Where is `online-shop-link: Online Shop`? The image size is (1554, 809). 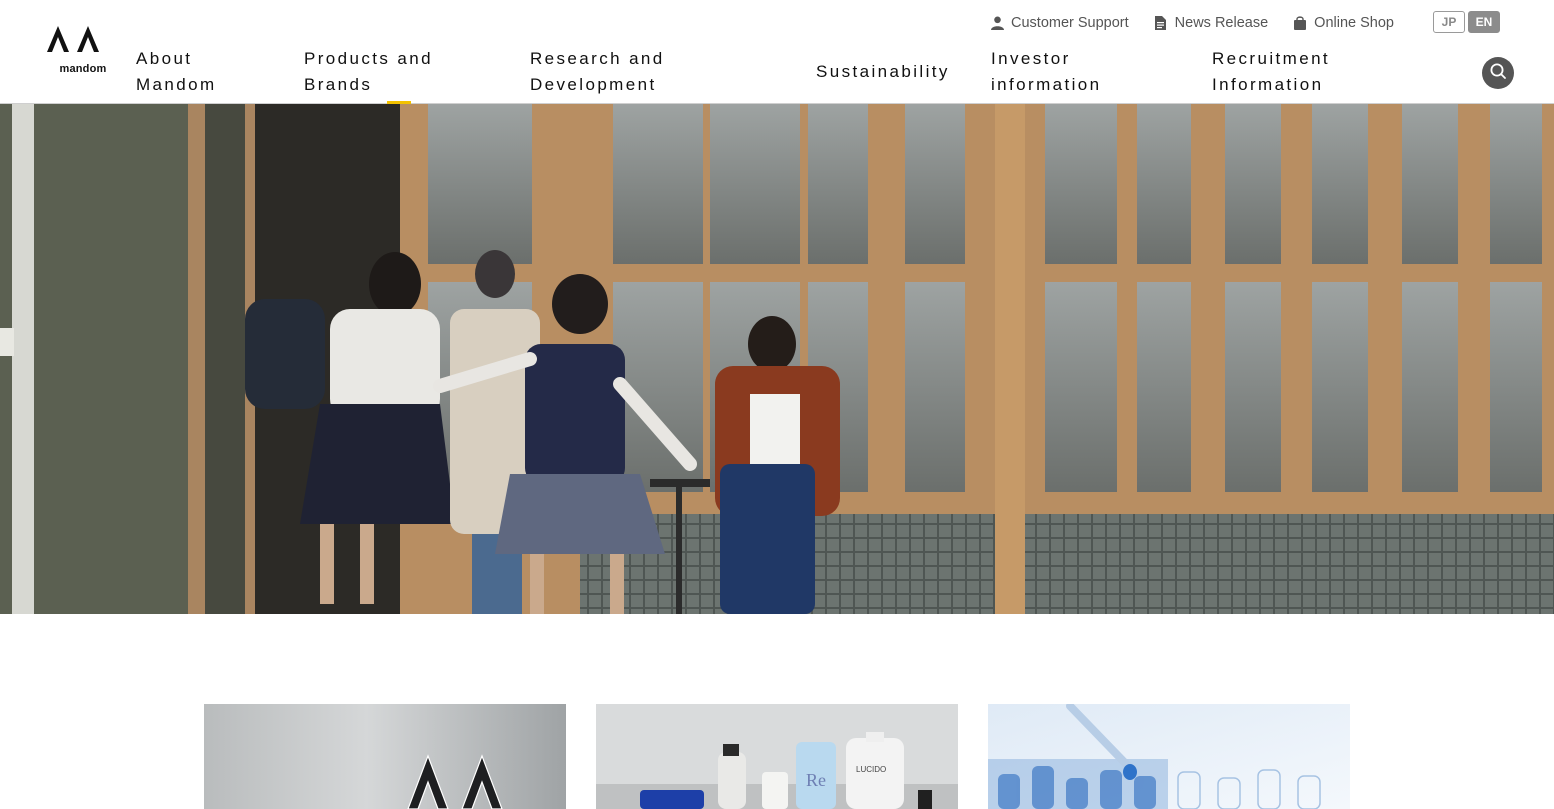 online-shop-link: Online Shop is located at coordinates (1343, 23).